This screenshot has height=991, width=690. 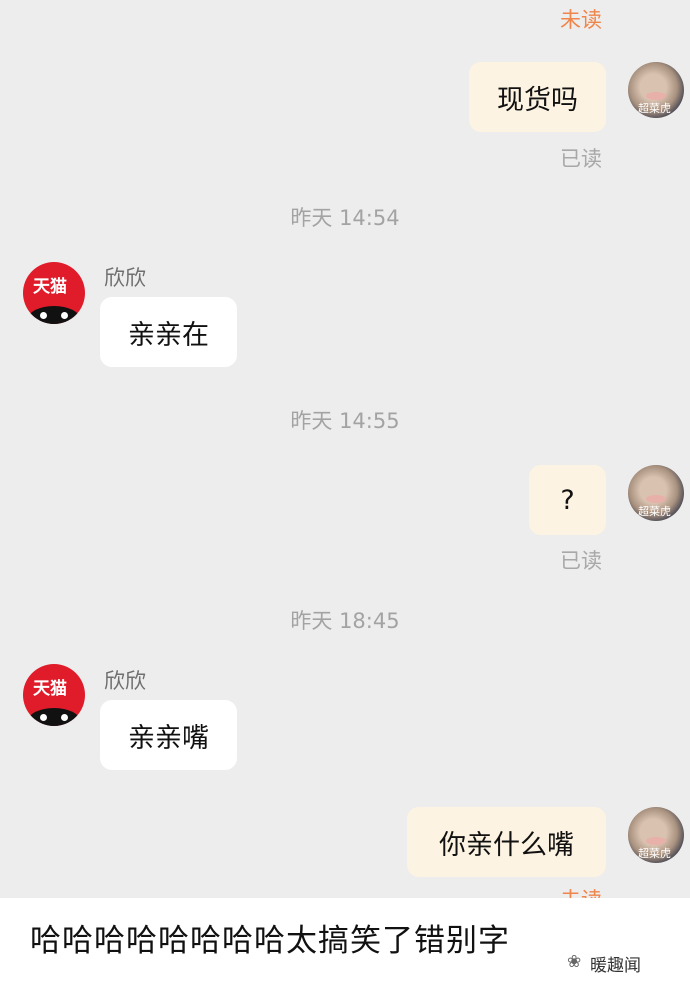 I want to click on message-bubble-in: 亲亲在, so click(x=168, y=332).